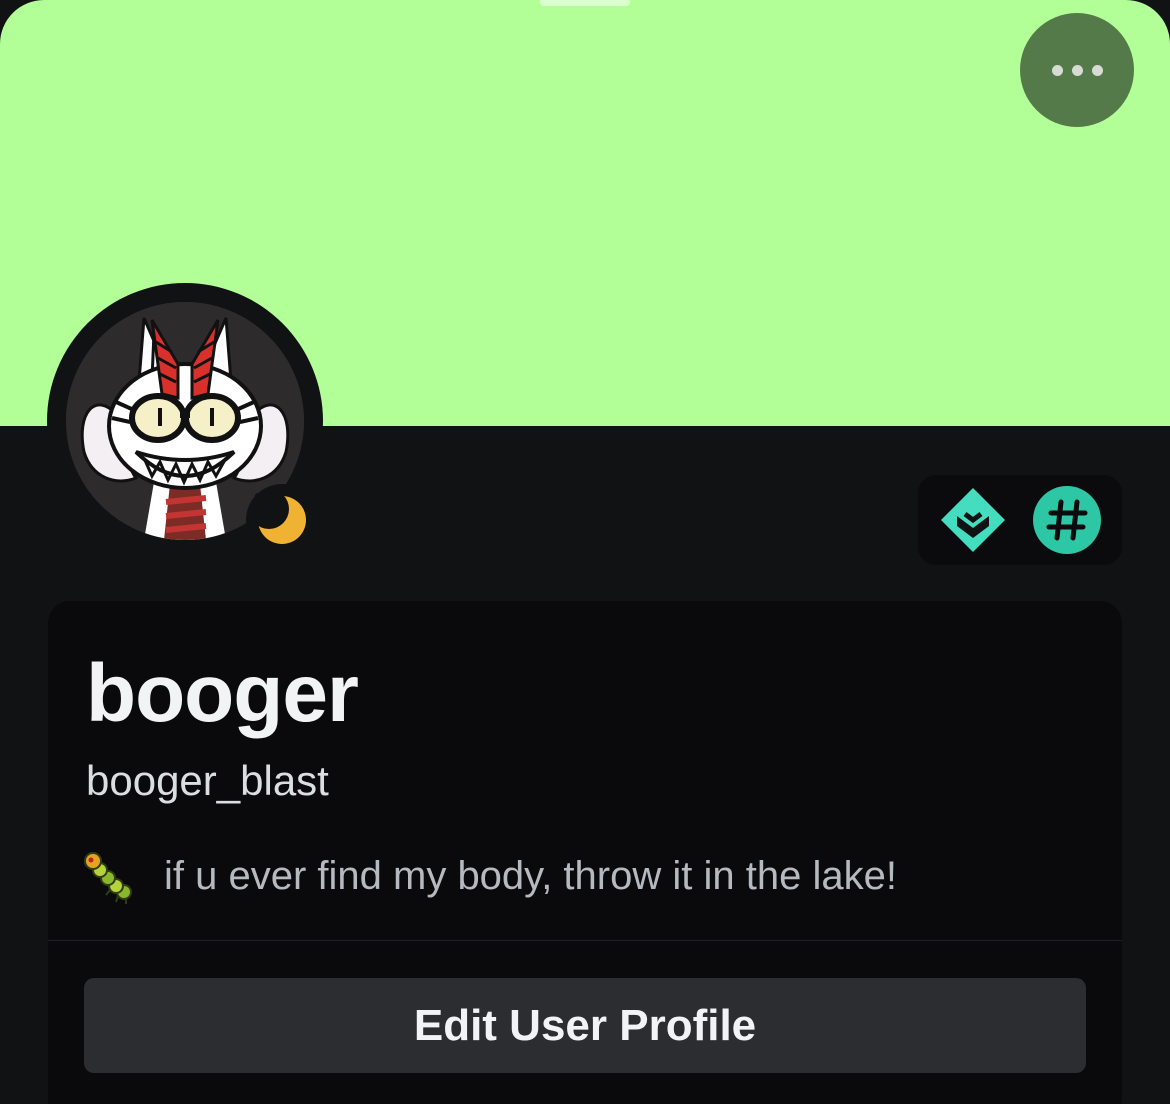 This screenshot has height=1104, width=1170. Describe the element at coordinates (1067, 520) in the screenshot. I see `hashtag-badge-icon` at that location.